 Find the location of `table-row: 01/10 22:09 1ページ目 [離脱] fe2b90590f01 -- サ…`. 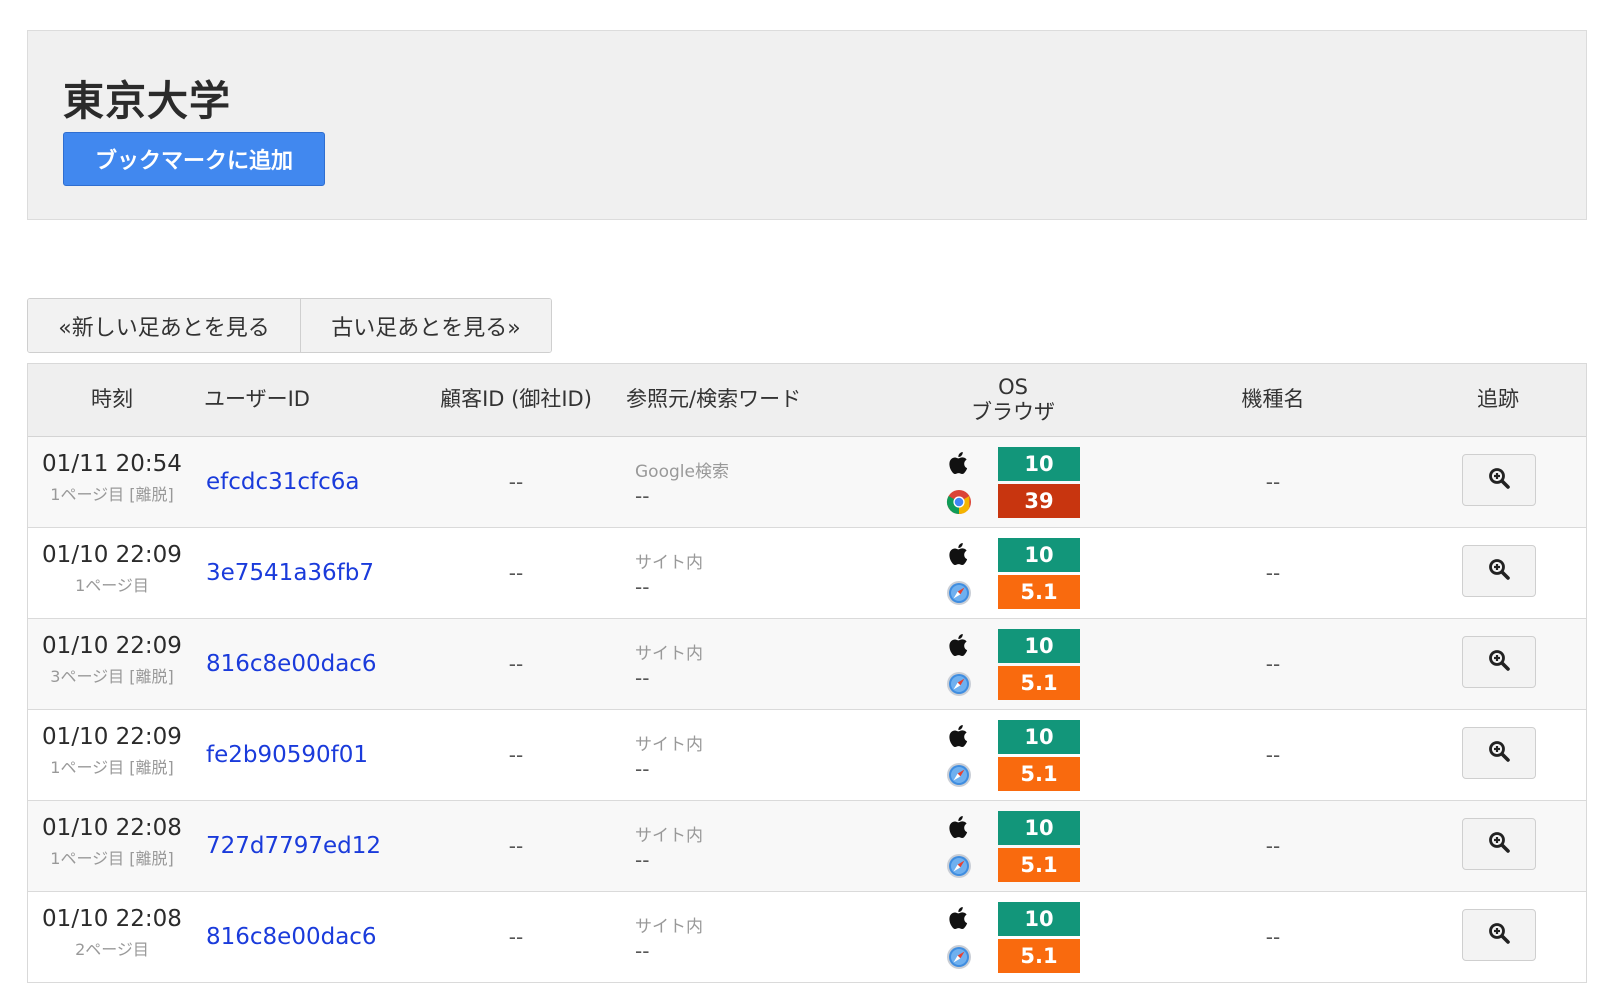

table-row: 01/10 22:09 1ページ目 [離脱] fe2b90590f01 -- サ… is located at coordinates (807, 755).